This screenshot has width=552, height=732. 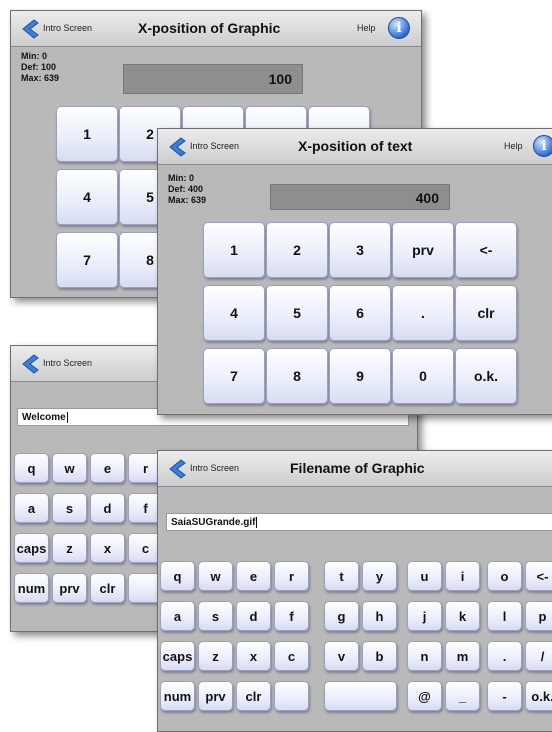 I want to click on def-label: Def: 400, so click(x=186, y=189).